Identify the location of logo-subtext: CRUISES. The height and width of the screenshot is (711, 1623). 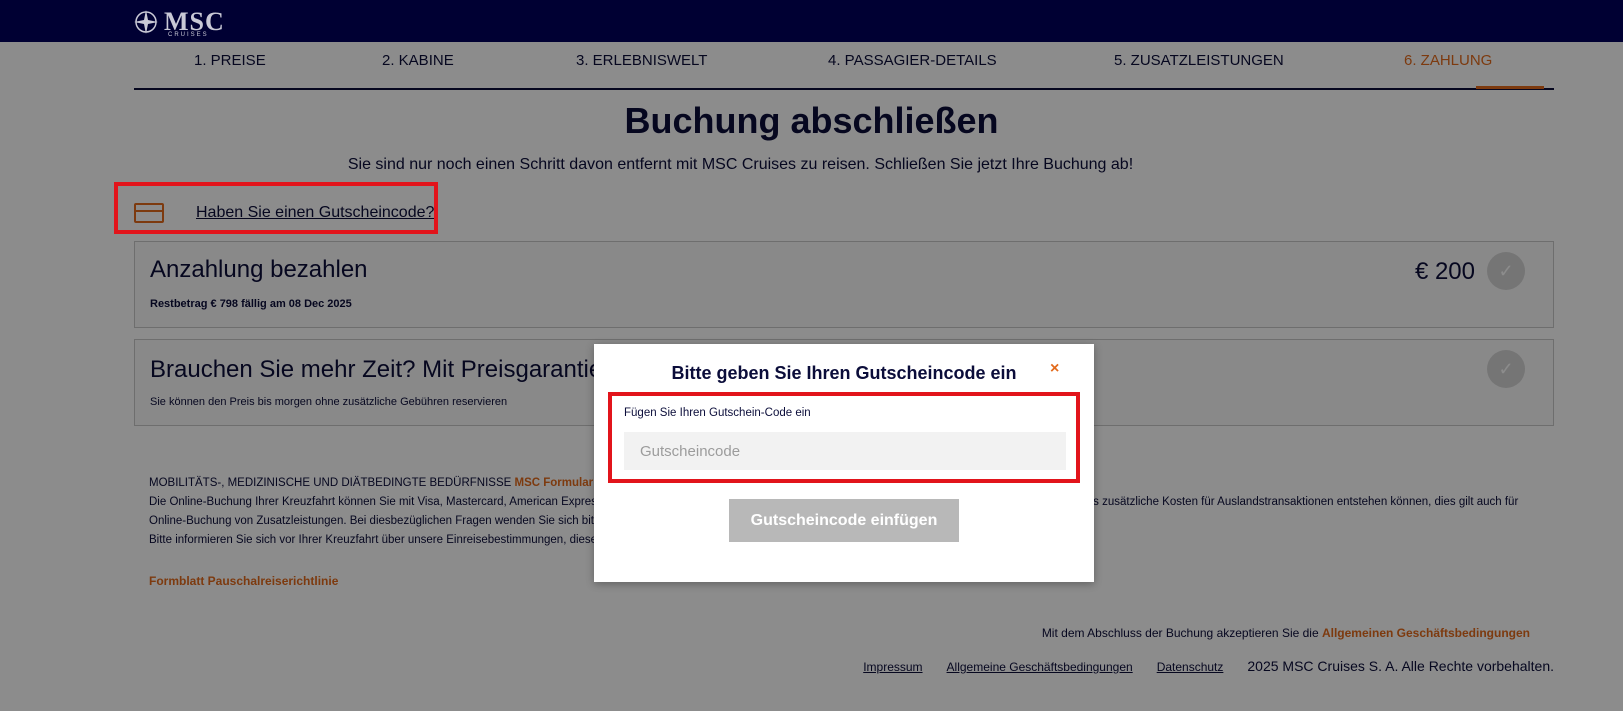
(188, 35).